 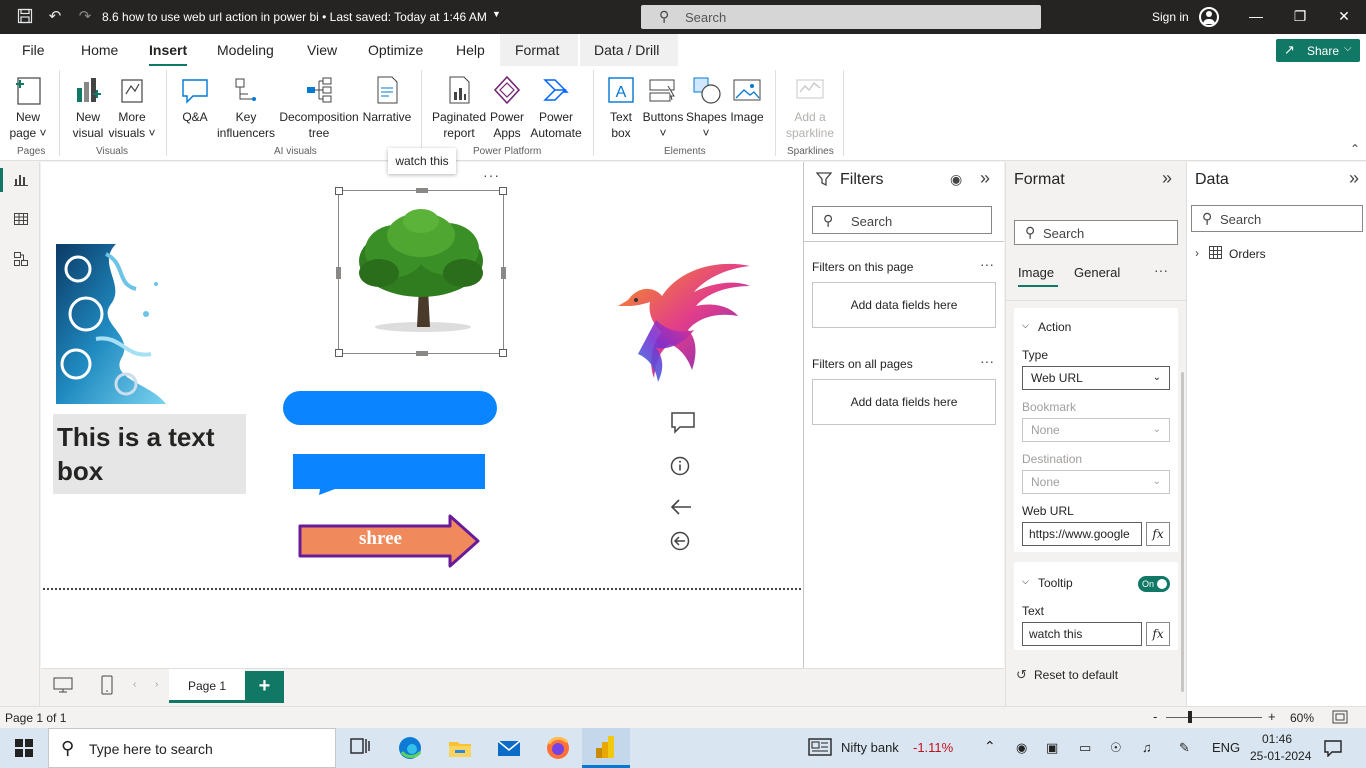 What do you see at coordinates (389, 541) in the screenshot?
I see `arrow-shape-button: shree` at bounding box center [389, 541].